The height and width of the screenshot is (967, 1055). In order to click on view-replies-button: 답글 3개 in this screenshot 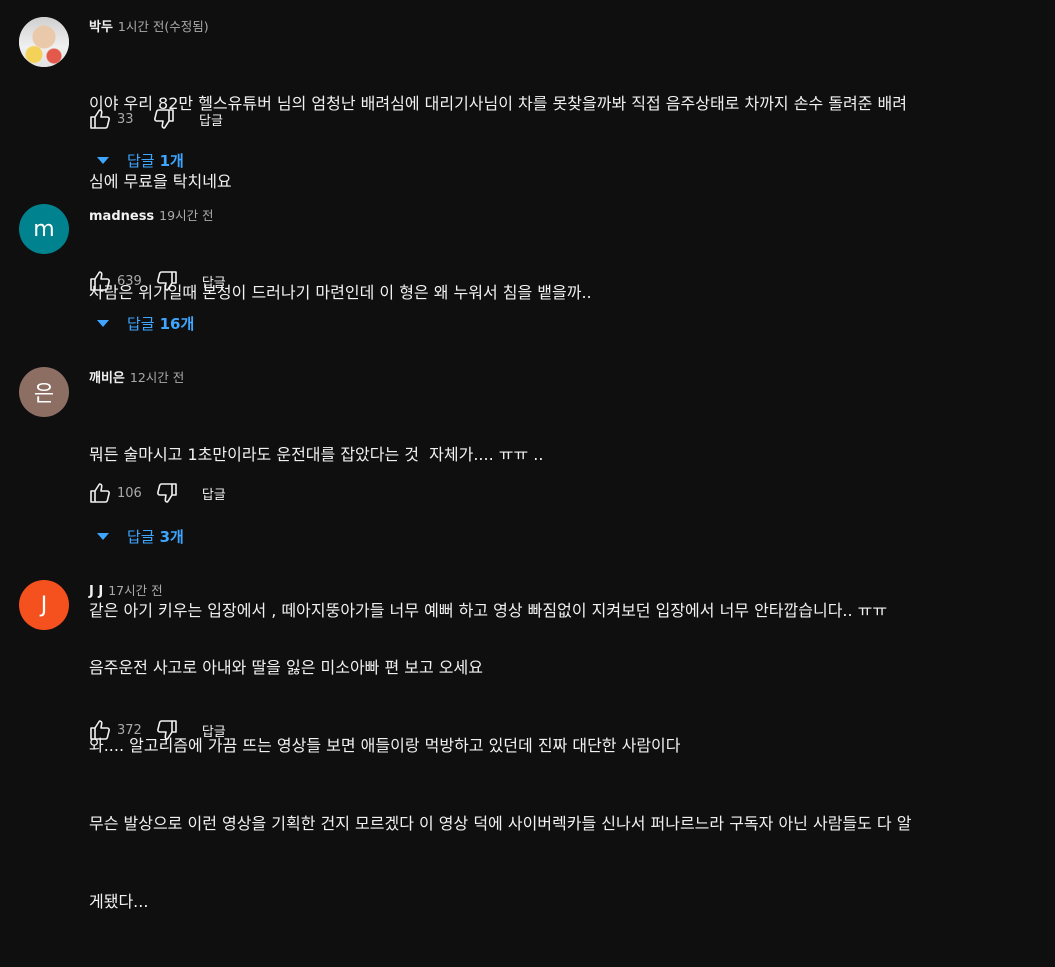, I will do `click(138, 536)`.